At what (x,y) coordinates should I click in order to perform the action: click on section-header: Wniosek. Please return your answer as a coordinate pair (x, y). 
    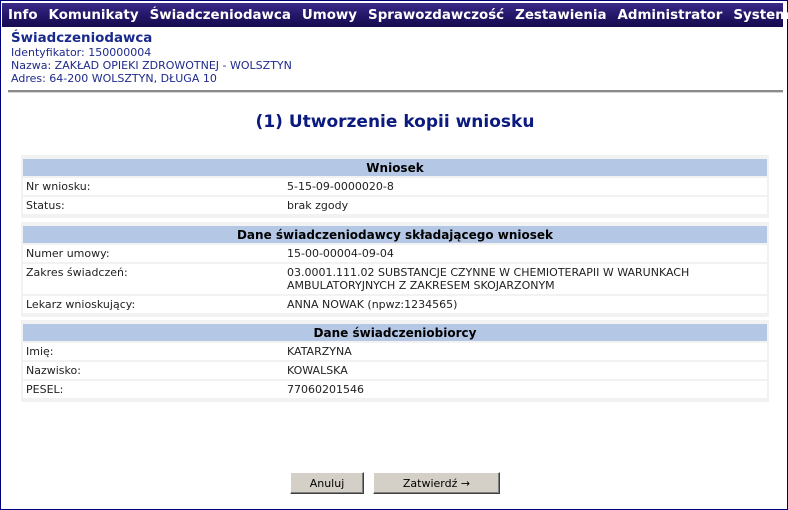
    Looking at the image, I should click on (395, 167).